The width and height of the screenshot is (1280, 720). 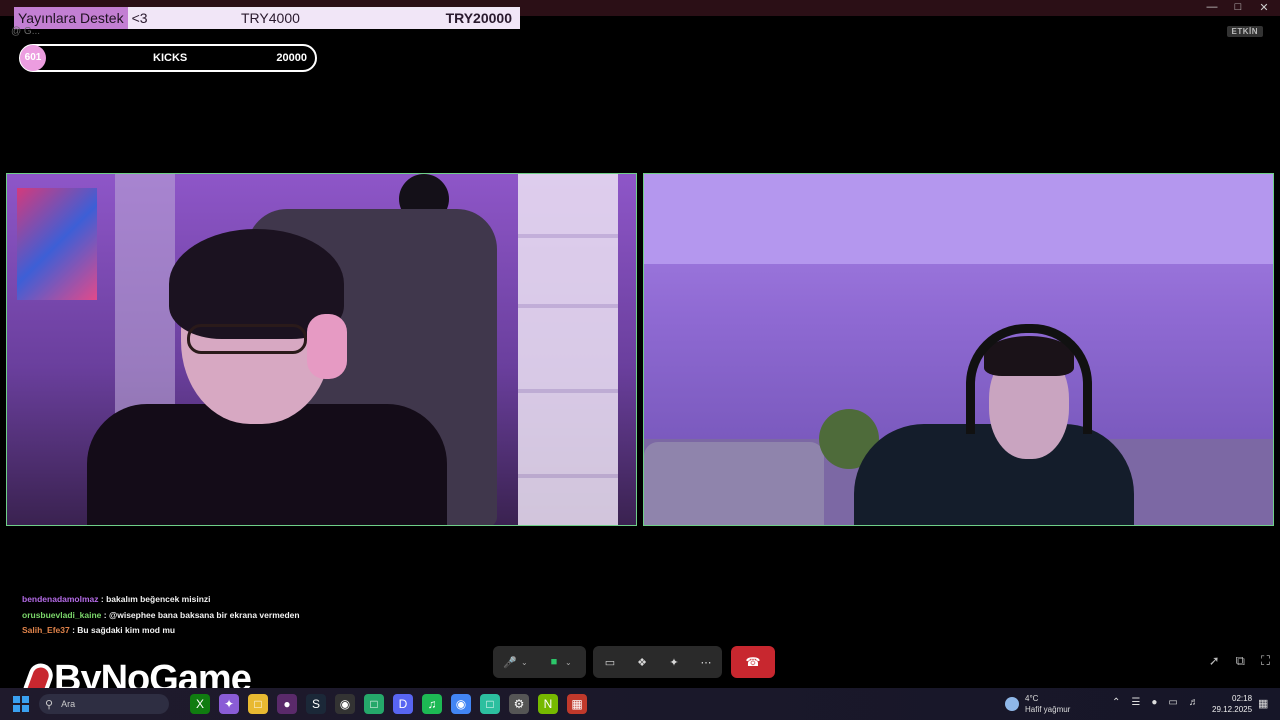 I want to click on kicks-count: 601, so click(x=33, y=58).